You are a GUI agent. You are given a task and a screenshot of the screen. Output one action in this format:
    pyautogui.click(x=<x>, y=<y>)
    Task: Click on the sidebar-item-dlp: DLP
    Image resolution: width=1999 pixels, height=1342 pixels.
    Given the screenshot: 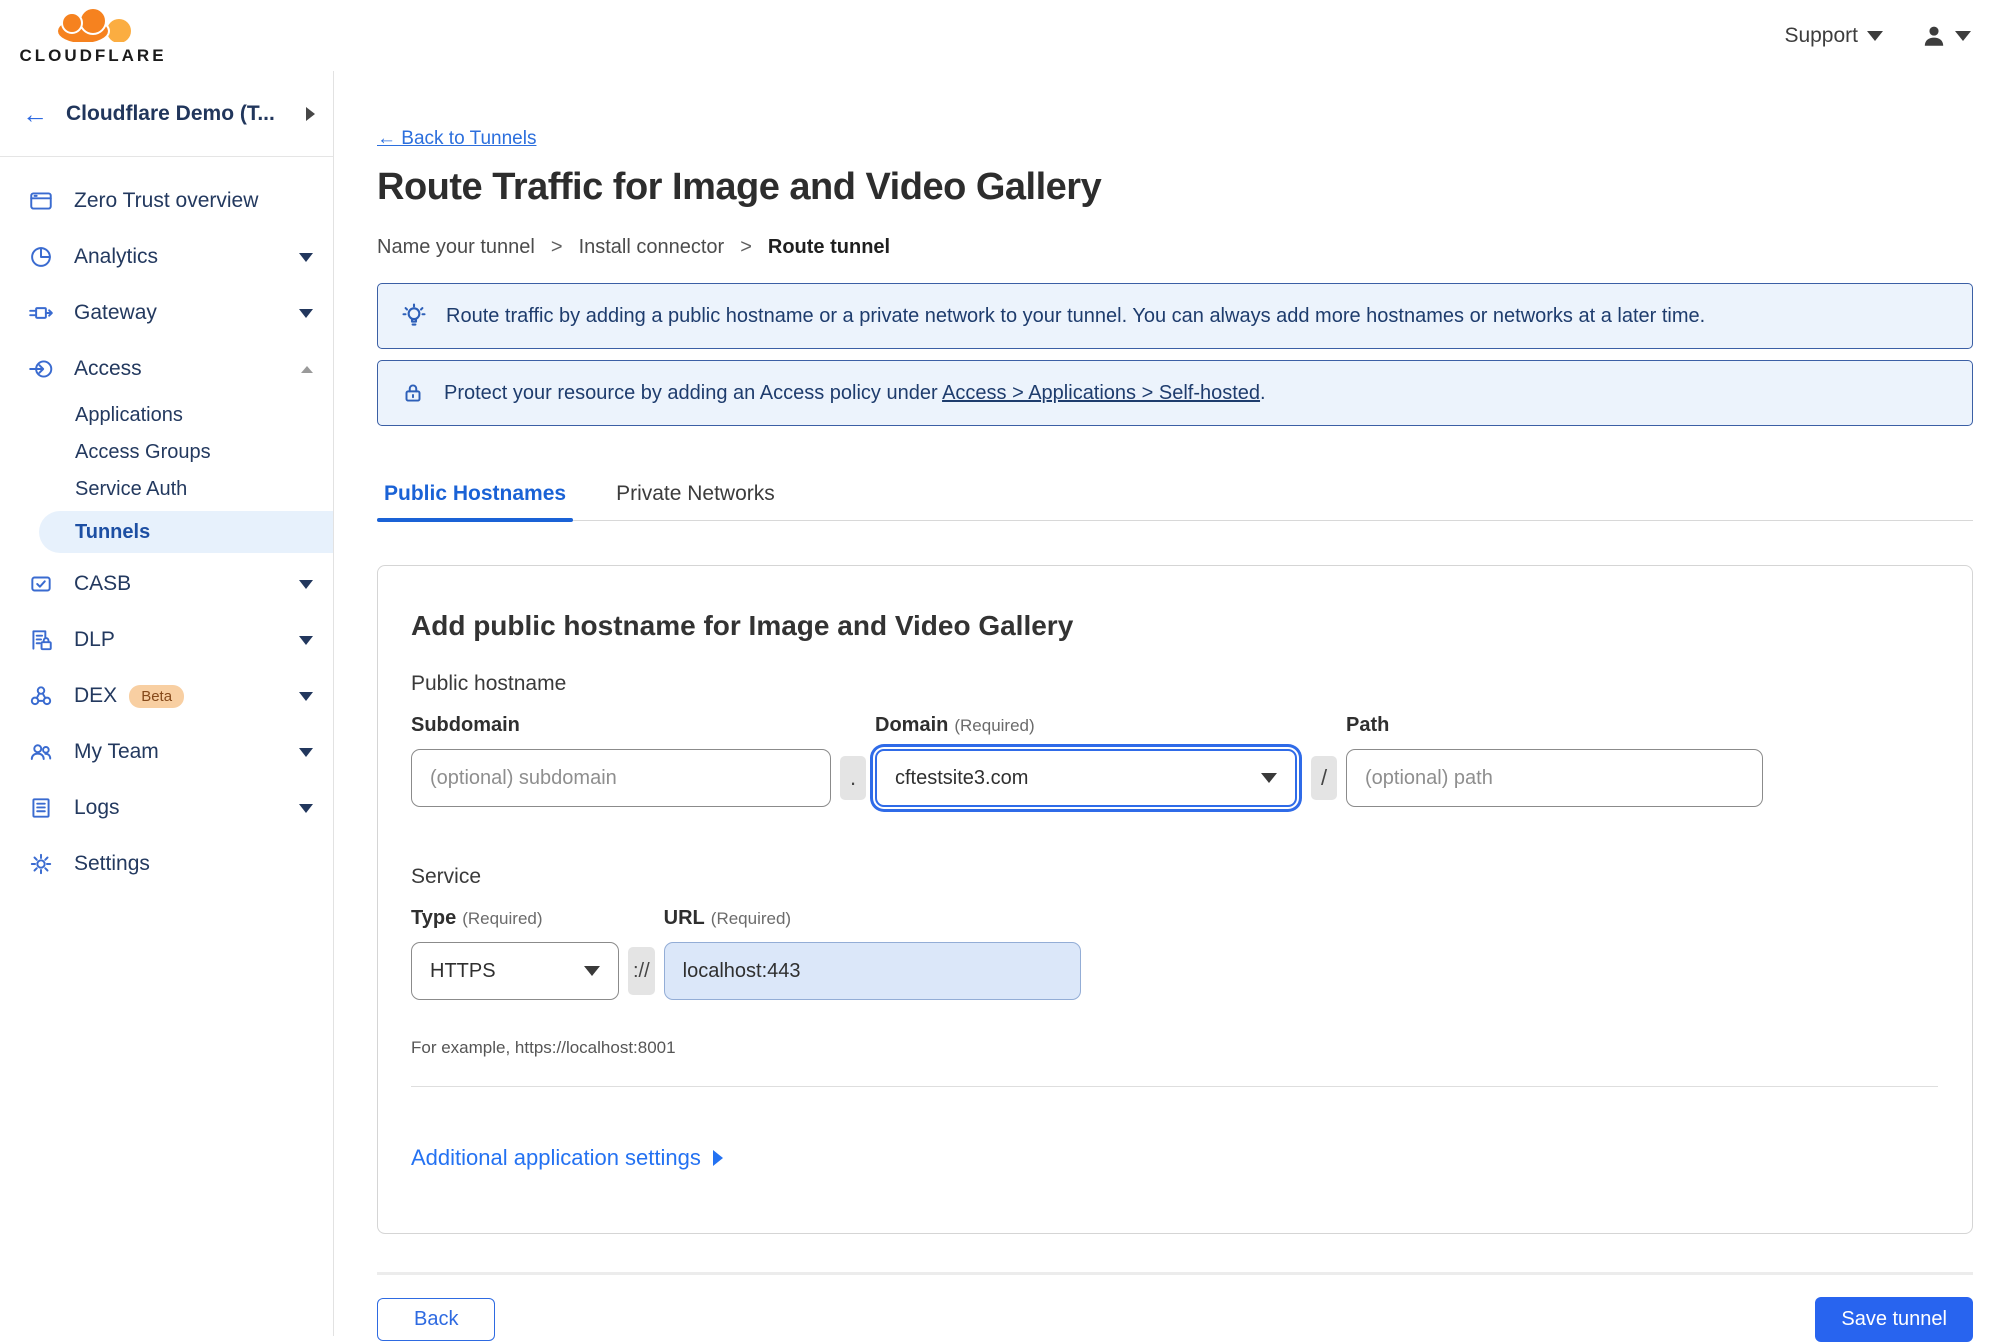 What is the action you would take?
    pyautogui.click(x=166, y=640)
    